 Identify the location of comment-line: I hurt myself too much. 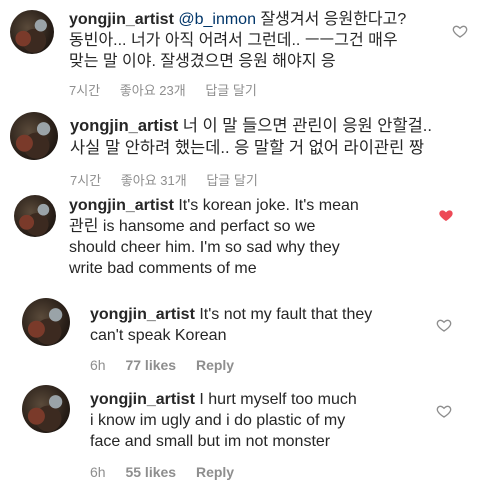
(278, 399).